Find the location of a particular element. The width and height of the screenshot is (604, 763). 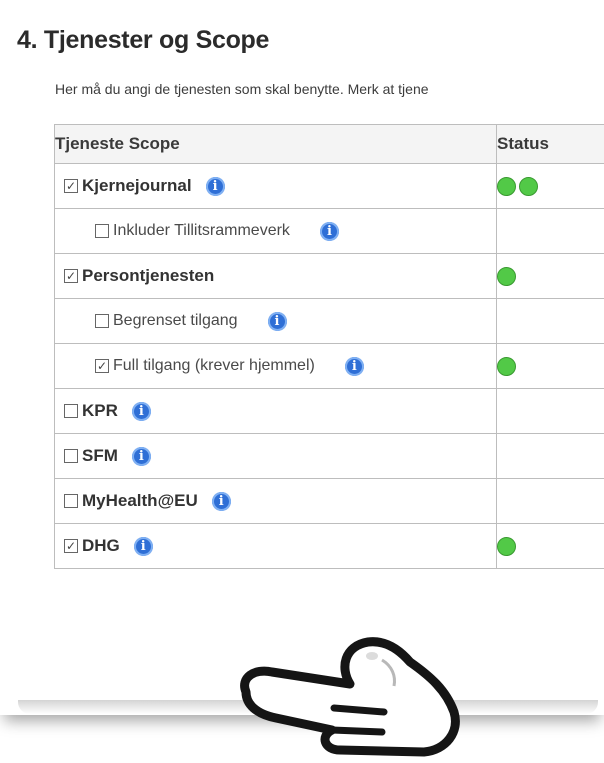

scope-cell: ✓ Kjernejournal i is located at coordinates (275, 186).